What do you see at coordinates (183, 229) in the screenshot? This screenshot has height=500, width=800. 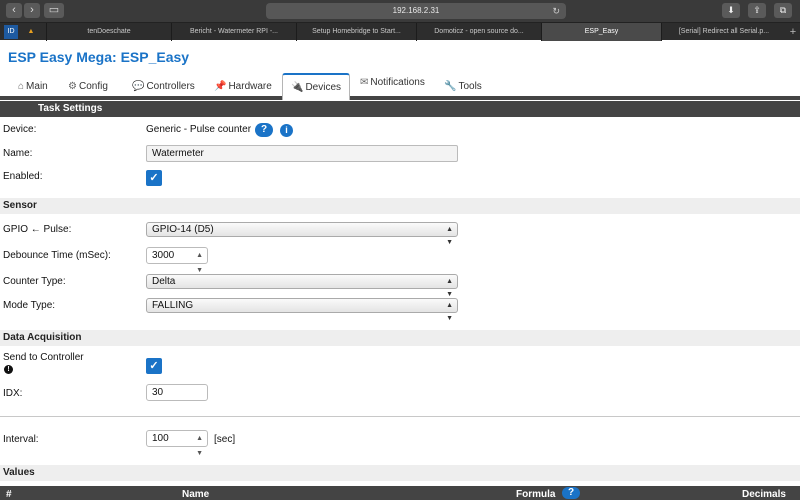 I see `gpio-select-value: GPIO-14 (D5)` at bounding box center [183, 229].